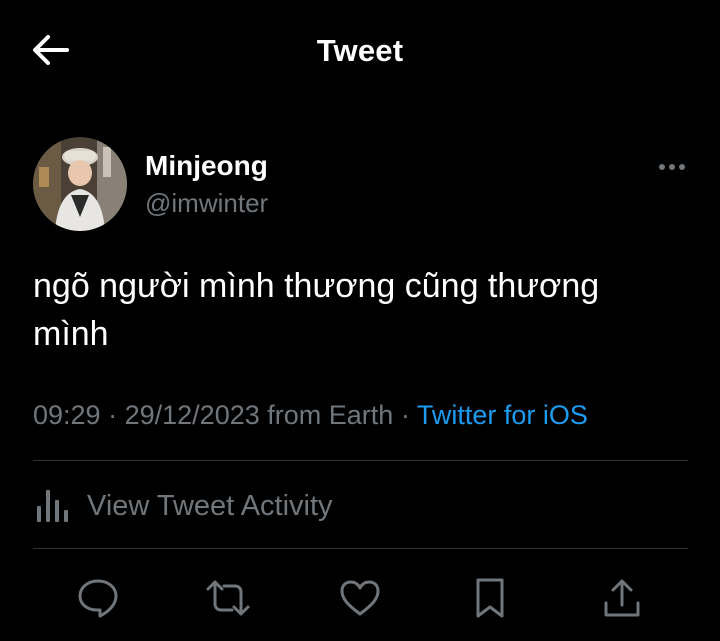 The width and height of the screenshot is (720, 641). I want to click on bookmark-icon, so click(490, 600).